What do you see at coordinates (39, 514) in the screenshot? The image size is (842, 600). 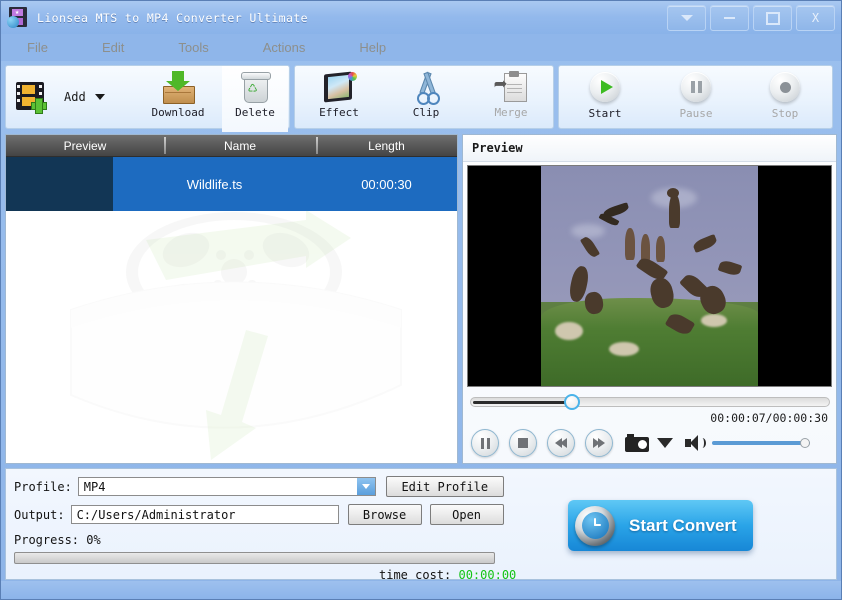 I see `output-label: Output:` at bounding box center [39, 514].